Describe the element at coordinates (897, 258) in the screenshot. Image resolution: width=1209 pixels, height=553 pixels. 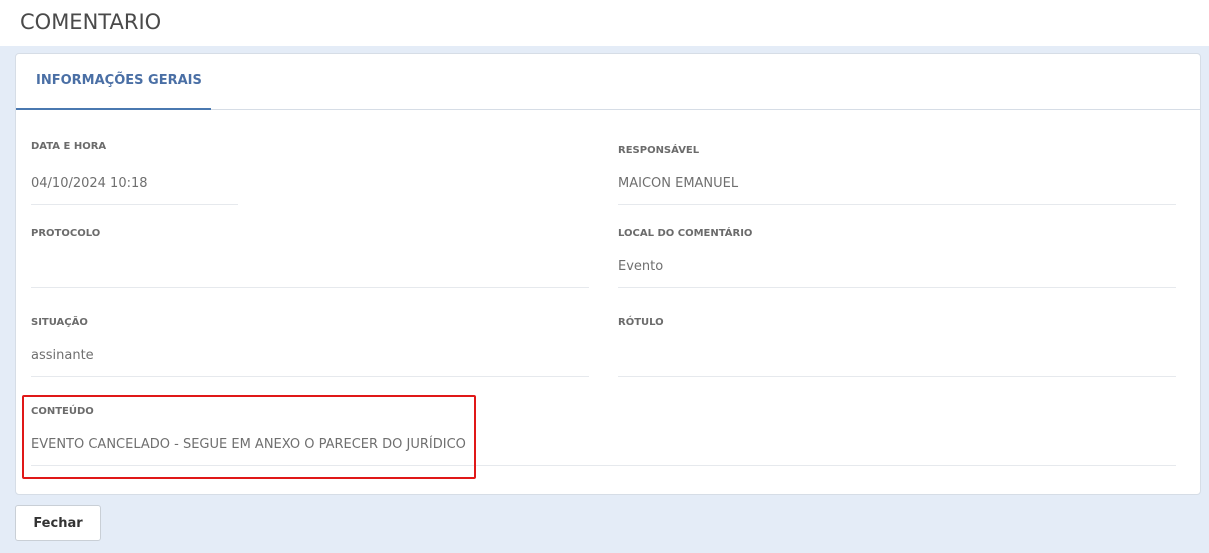
I see `field-local-comentario: LOCAL DO COMENTÁRIO Evento` at that location.